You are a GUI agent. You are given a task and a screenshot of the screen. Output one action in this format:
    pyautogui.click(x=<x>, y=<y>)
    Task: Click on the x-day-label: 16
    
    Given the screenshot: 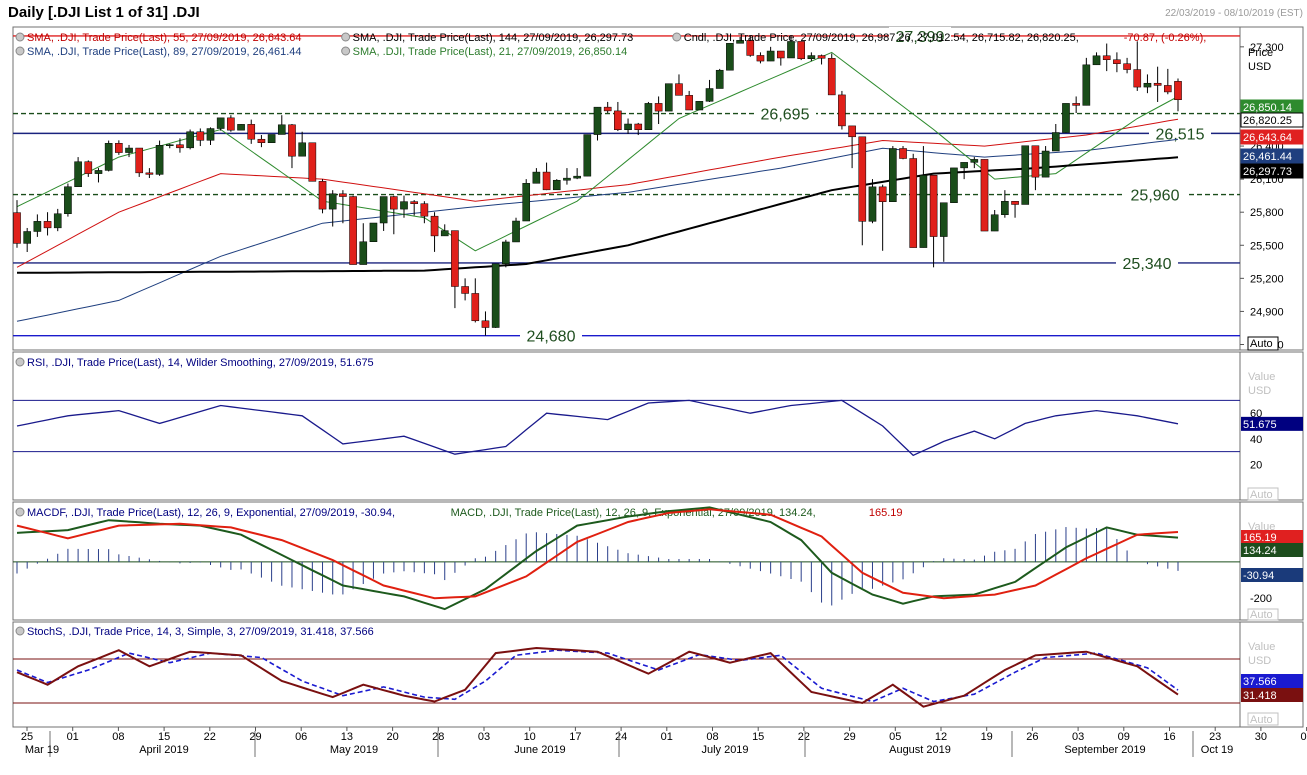 What is the action you would take?
    pyautogui.click(x=1169, y=737)
    